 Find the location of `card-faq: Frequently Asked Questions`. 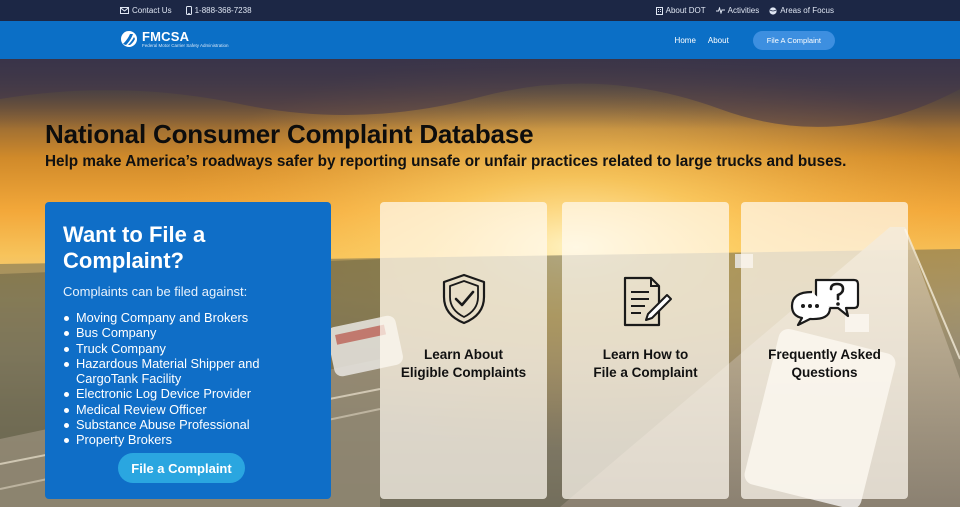

card-faq: Frequently Asked Questions is located at coordinates (824, 350).